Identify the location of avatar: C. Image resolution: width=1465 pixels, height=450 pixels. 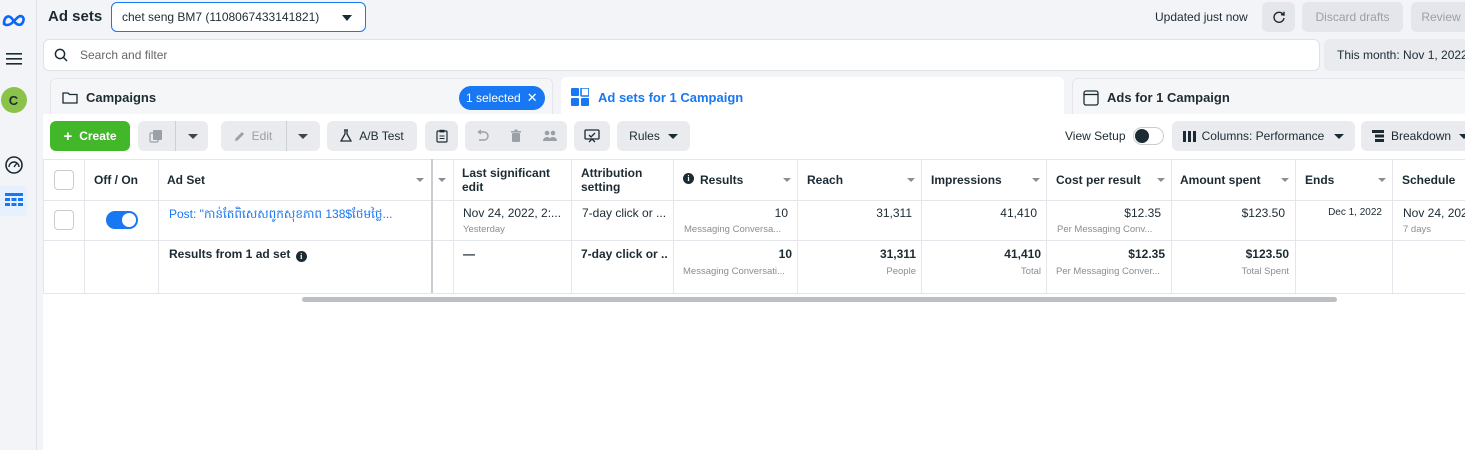
(13, 100).